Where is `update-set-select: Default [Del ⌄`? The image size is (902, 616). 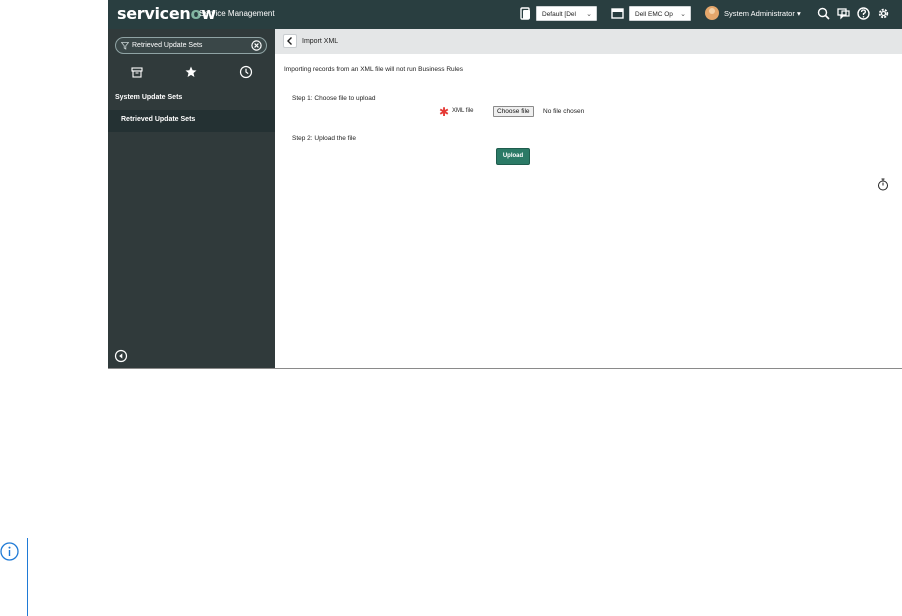
update-set-select: Default [Del ⌄ is located at coordinates (566, 13).